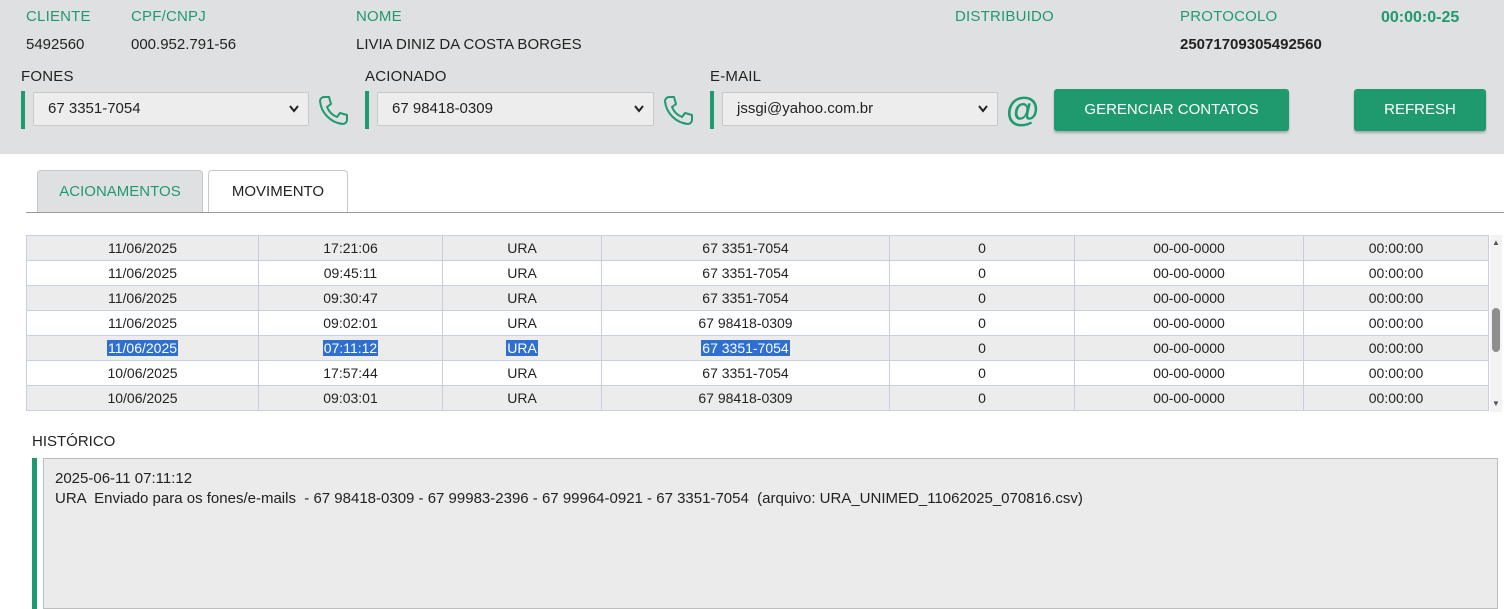 The image size is (1504, 609). I want to click on protocolo-label: PROTOCOLO, so click(1229, 16).